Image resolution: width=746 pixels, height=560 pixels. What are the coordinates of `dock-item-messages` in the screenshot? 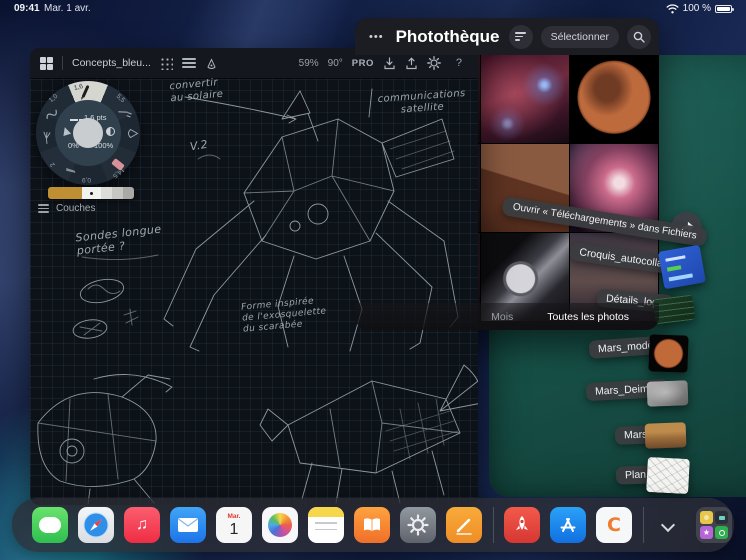 It's located at (50, 525).